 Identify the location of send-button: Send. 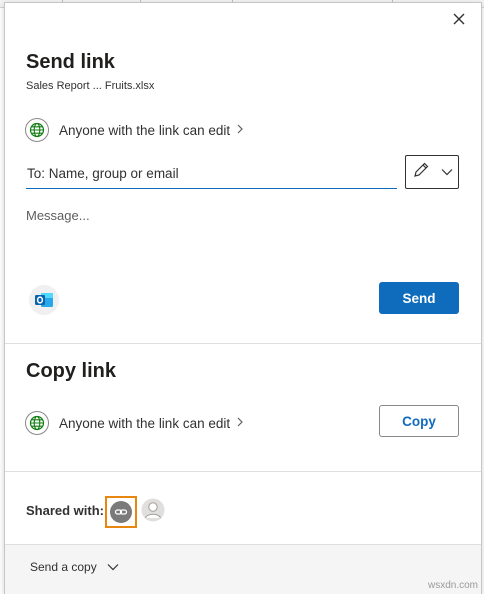
(419, 298).